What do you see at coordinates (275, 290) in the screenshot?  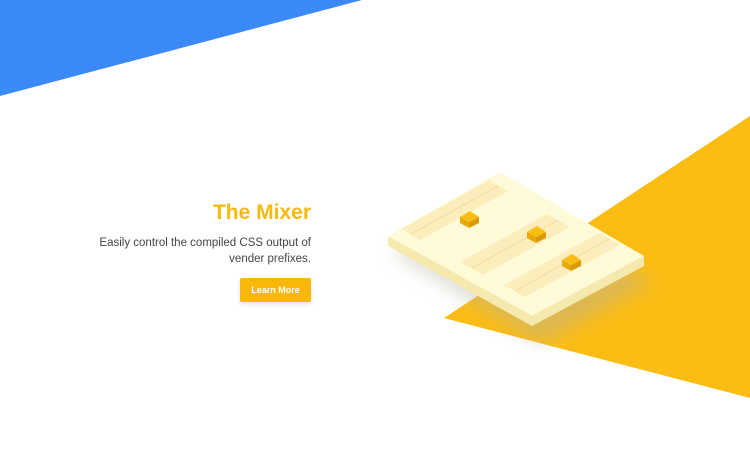 I see `learn-more-button: Learn More` at bounding box center [275, 290].